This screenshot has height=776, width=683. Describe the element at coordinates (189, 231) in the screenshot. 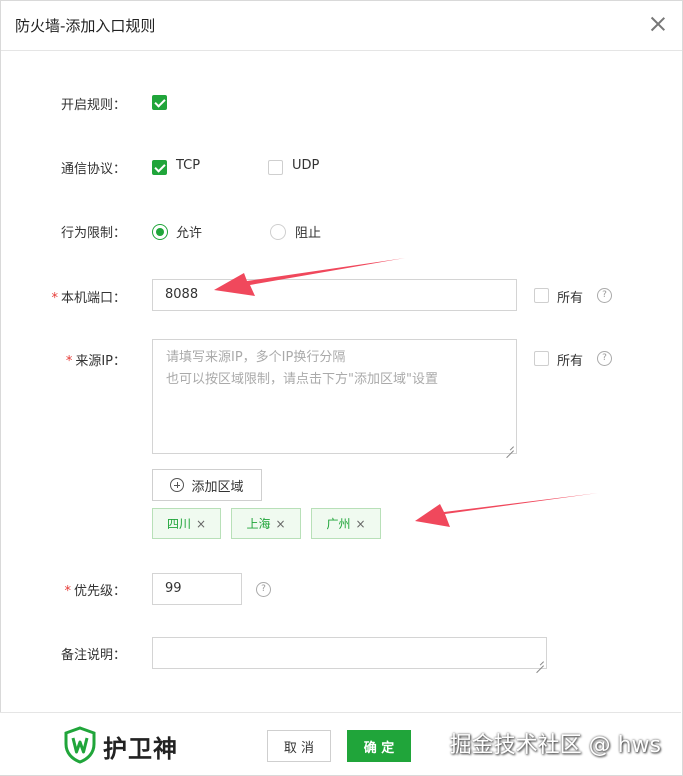

I see `allow-label: 允许` at that location.